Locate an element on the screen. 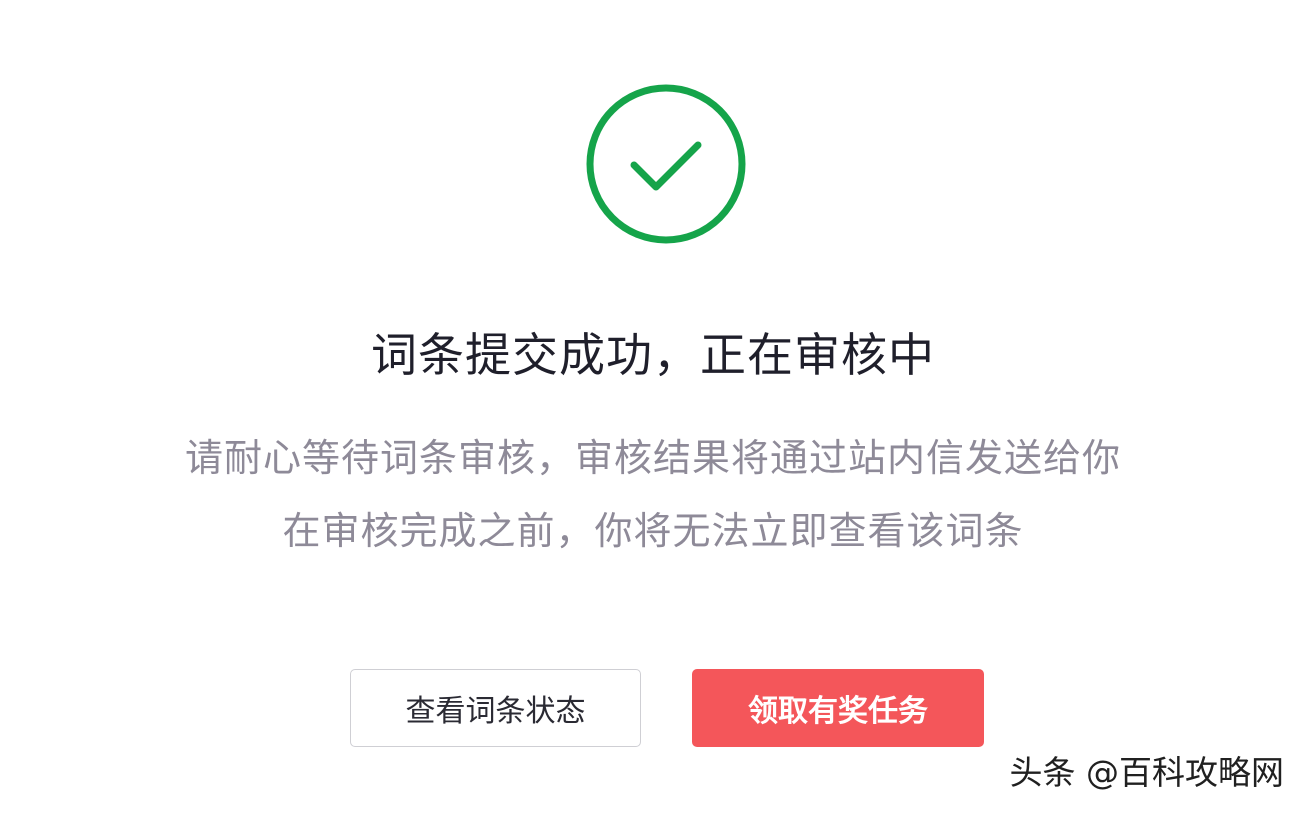  check-circle-ring is located at coordinates (666, 164).